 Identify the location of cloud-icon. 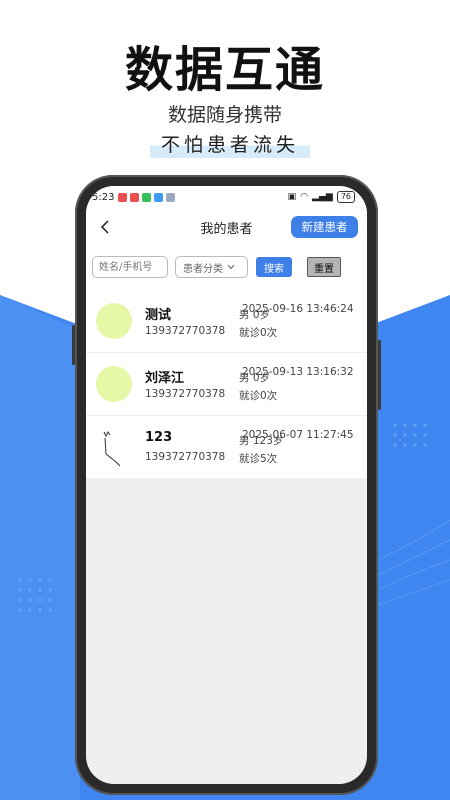
(171, 197).